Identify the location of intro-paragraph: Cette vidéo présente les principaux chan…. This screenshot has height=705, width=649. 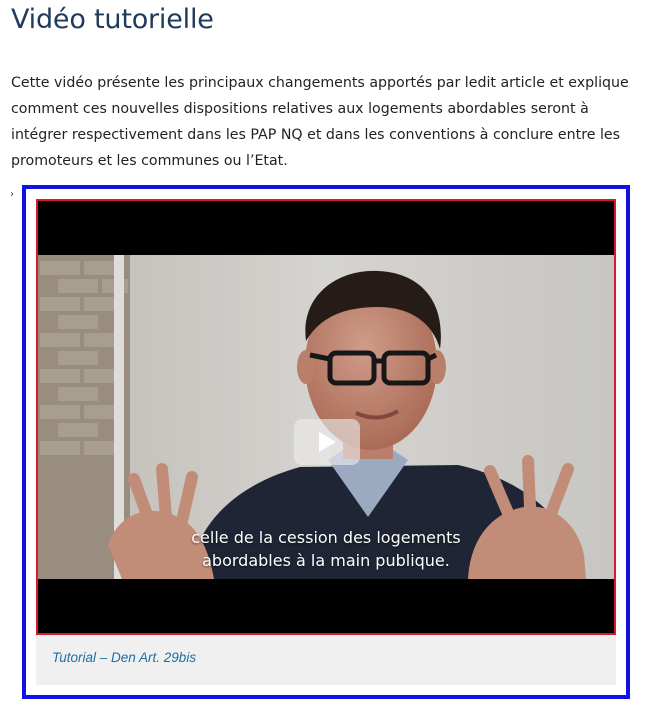
(320, 122).